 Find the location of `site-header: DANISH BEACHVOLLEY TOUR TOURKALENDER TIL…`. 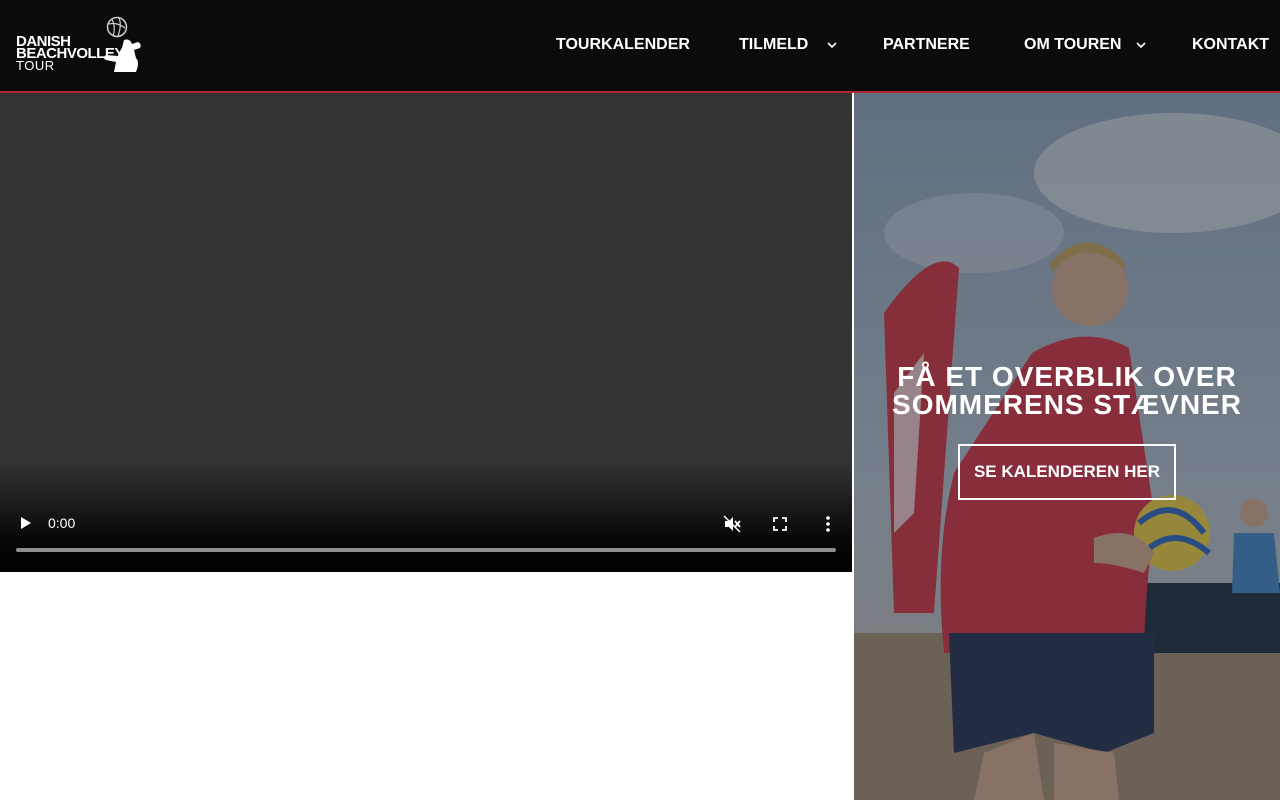

site-header: DANISH BEACHVOLLEY TOUR TOURKALENDER TIL… is located at coordinates (640, 46).